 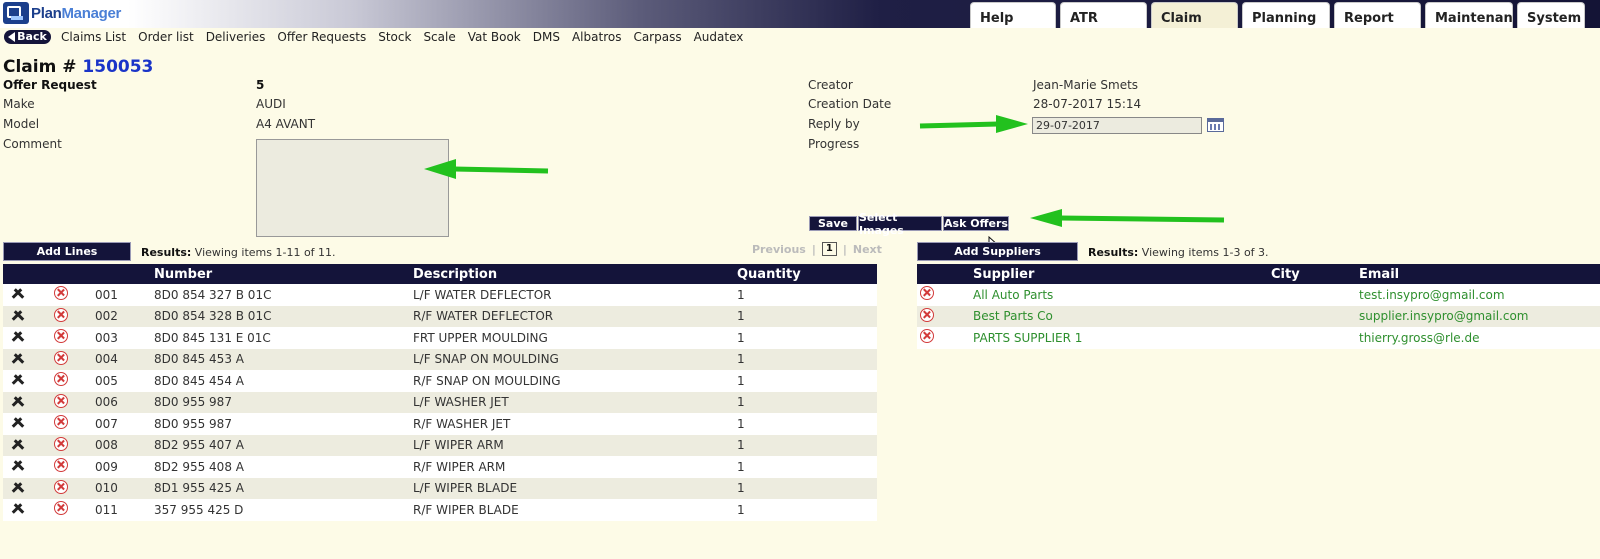 I want to click on table-row: 007 8D0 955 987 R/F WASHER JET 1, so click(x=440, y=424).